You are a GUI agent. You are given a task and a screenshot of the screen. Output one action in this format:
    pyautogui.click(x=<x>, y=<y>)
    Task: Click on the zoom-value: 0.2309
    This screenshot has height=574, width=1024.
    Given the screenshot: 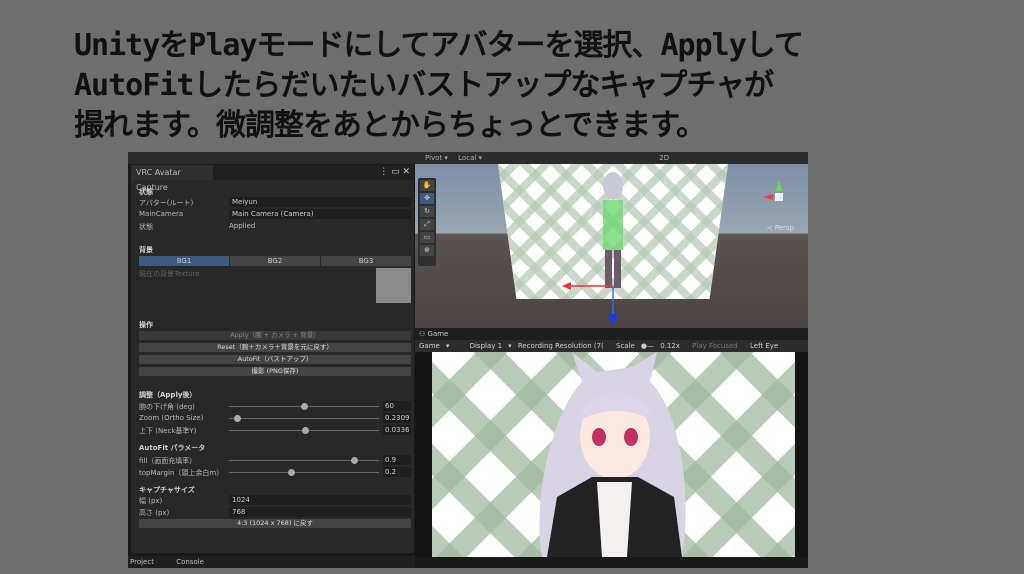 What is the action you would take?
    pyautogui.click(x=397, y=418)
    